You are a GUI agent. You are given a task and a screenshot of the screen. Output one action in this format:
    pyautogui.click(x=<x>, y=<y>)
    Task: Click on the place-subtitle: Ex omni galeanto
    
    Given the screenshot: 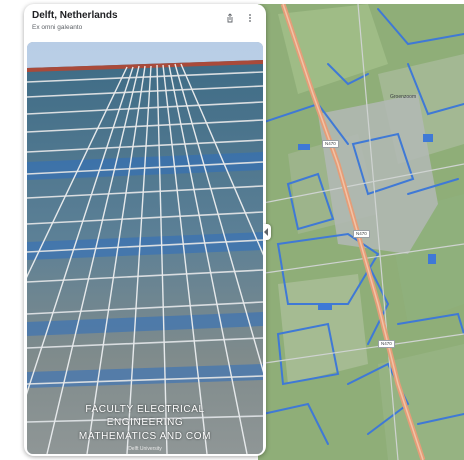 What is the action you would take?
    pyautogui.click(x=57, y=27)
    